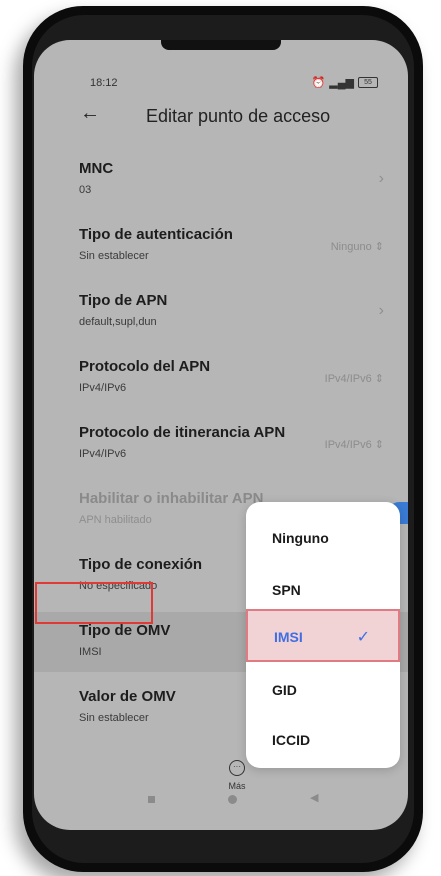 The image size is (441, 876). What do you see at coordinates (288, 637) in the screenshot?
I see `option-label: IMSI` at bounding box center [288, 637].